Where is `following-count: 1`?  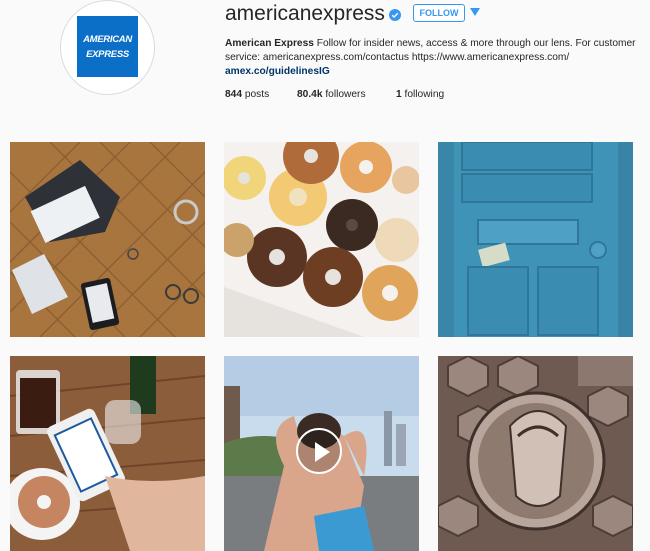 following-count: 1 is located at coordinates (399, 94).